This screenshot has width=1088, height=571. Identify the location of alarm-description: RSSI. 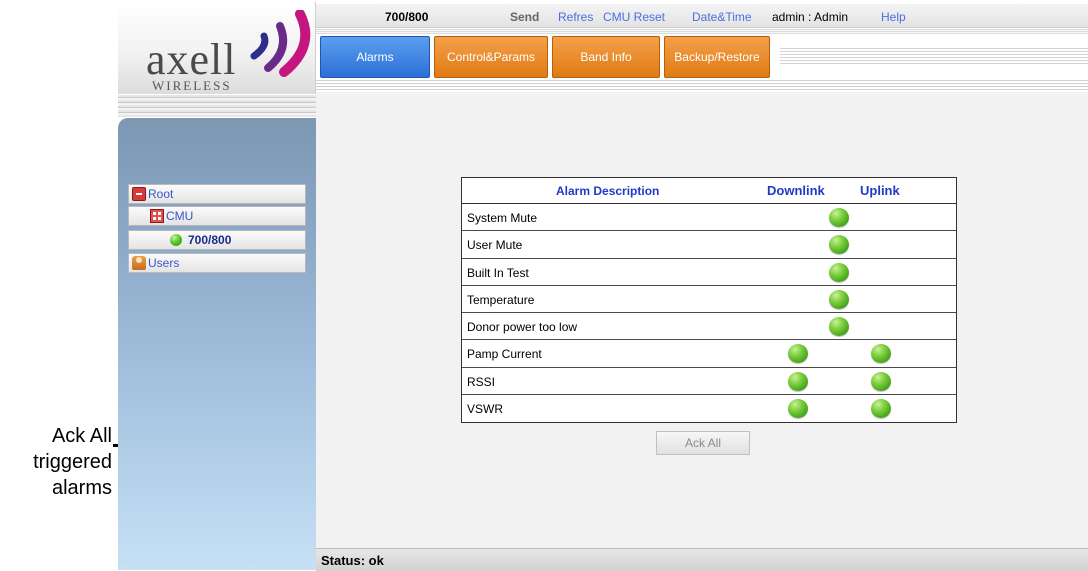
(481, 381).